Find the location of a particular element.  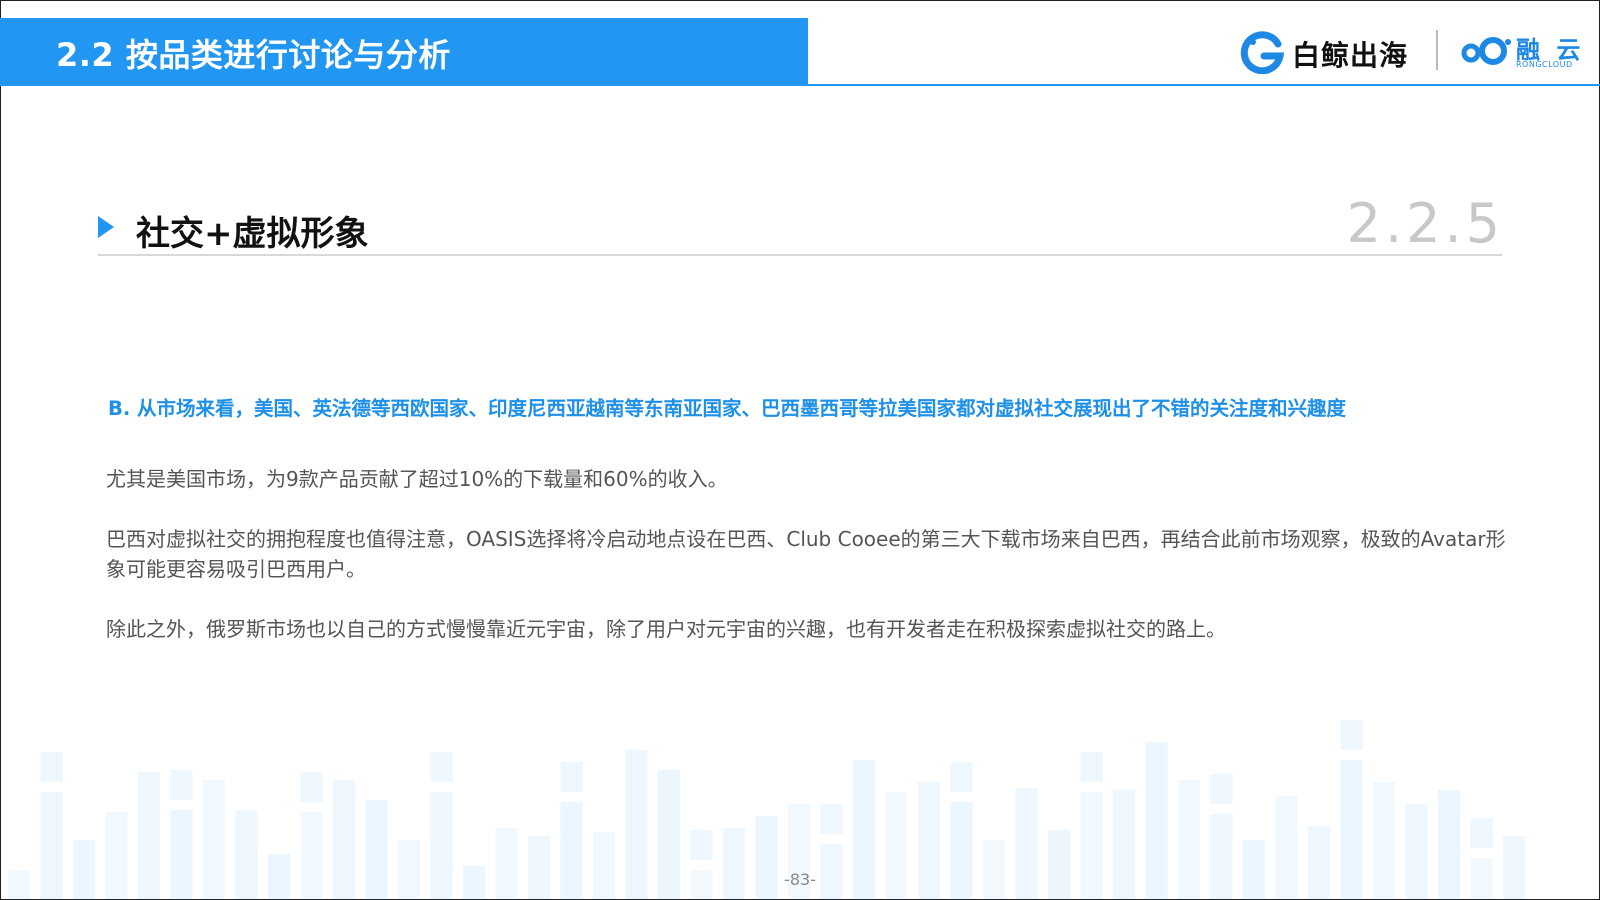

rongcloud-logo-subtext: RONGCLOUD is located at coordinates (1544, 64).